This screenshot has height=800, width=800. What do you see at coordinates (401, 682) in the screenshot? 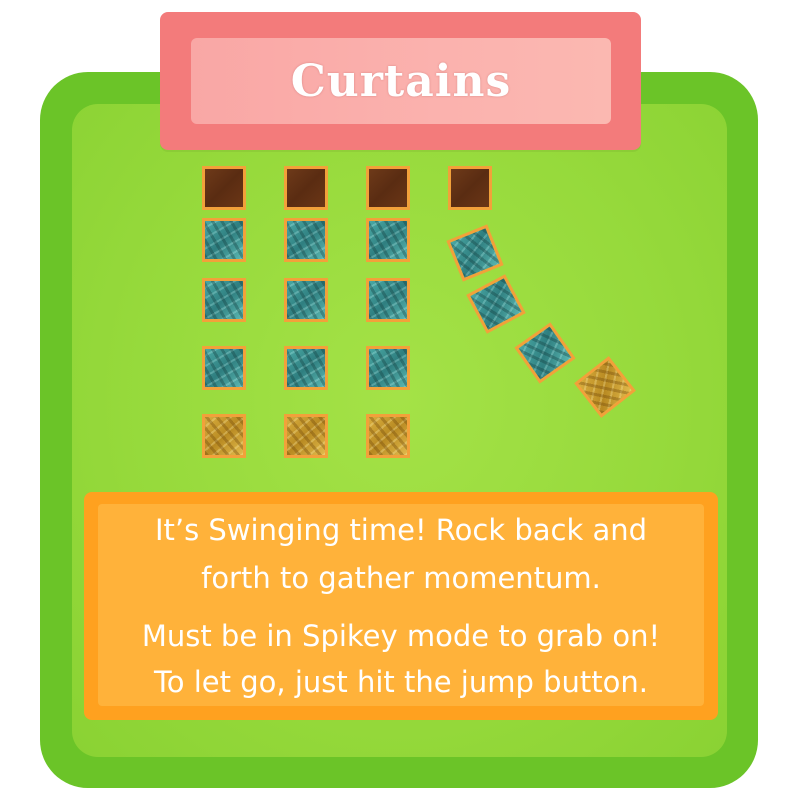
I see `instruction-line-4: To let go, just hit the jump button.` at bounding box center [401, 682].